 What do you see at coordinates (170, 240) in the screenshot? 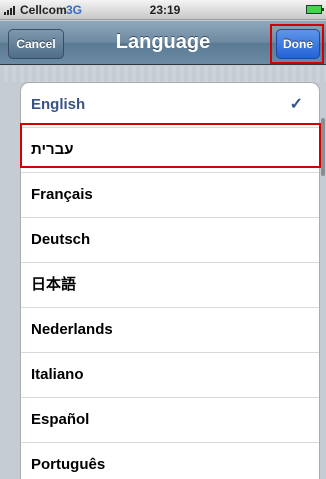
I see `language-row-german: Deutsch` at bounding box center [170, 240].